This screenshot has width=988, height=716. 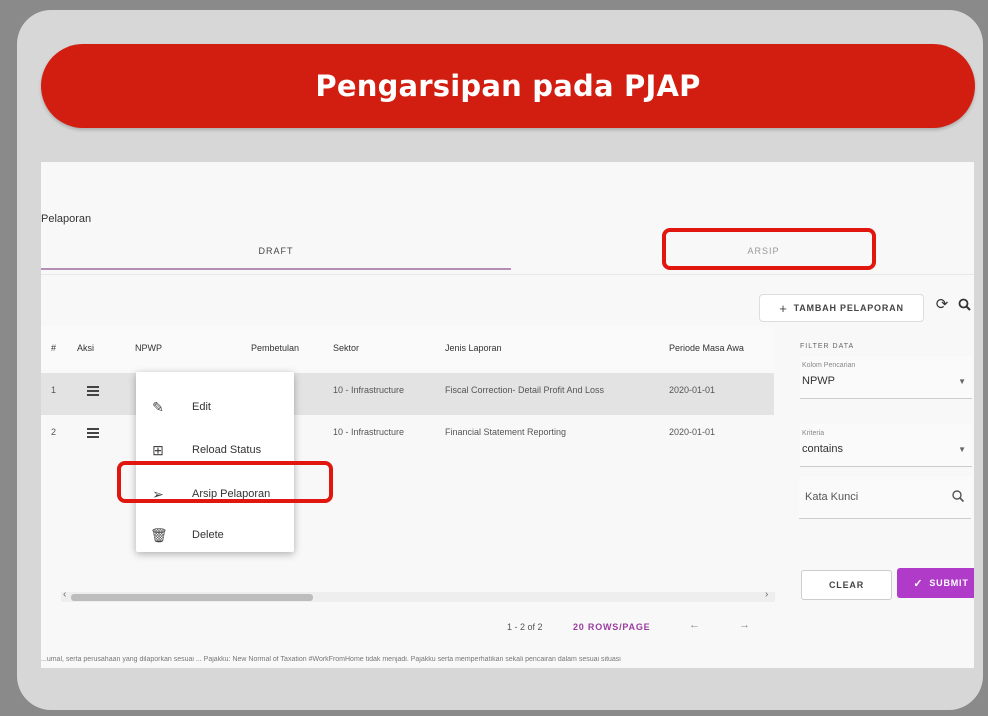 I want to click on col-jenis-laporan: Jenis Laporan, so click(x=473, y=348).